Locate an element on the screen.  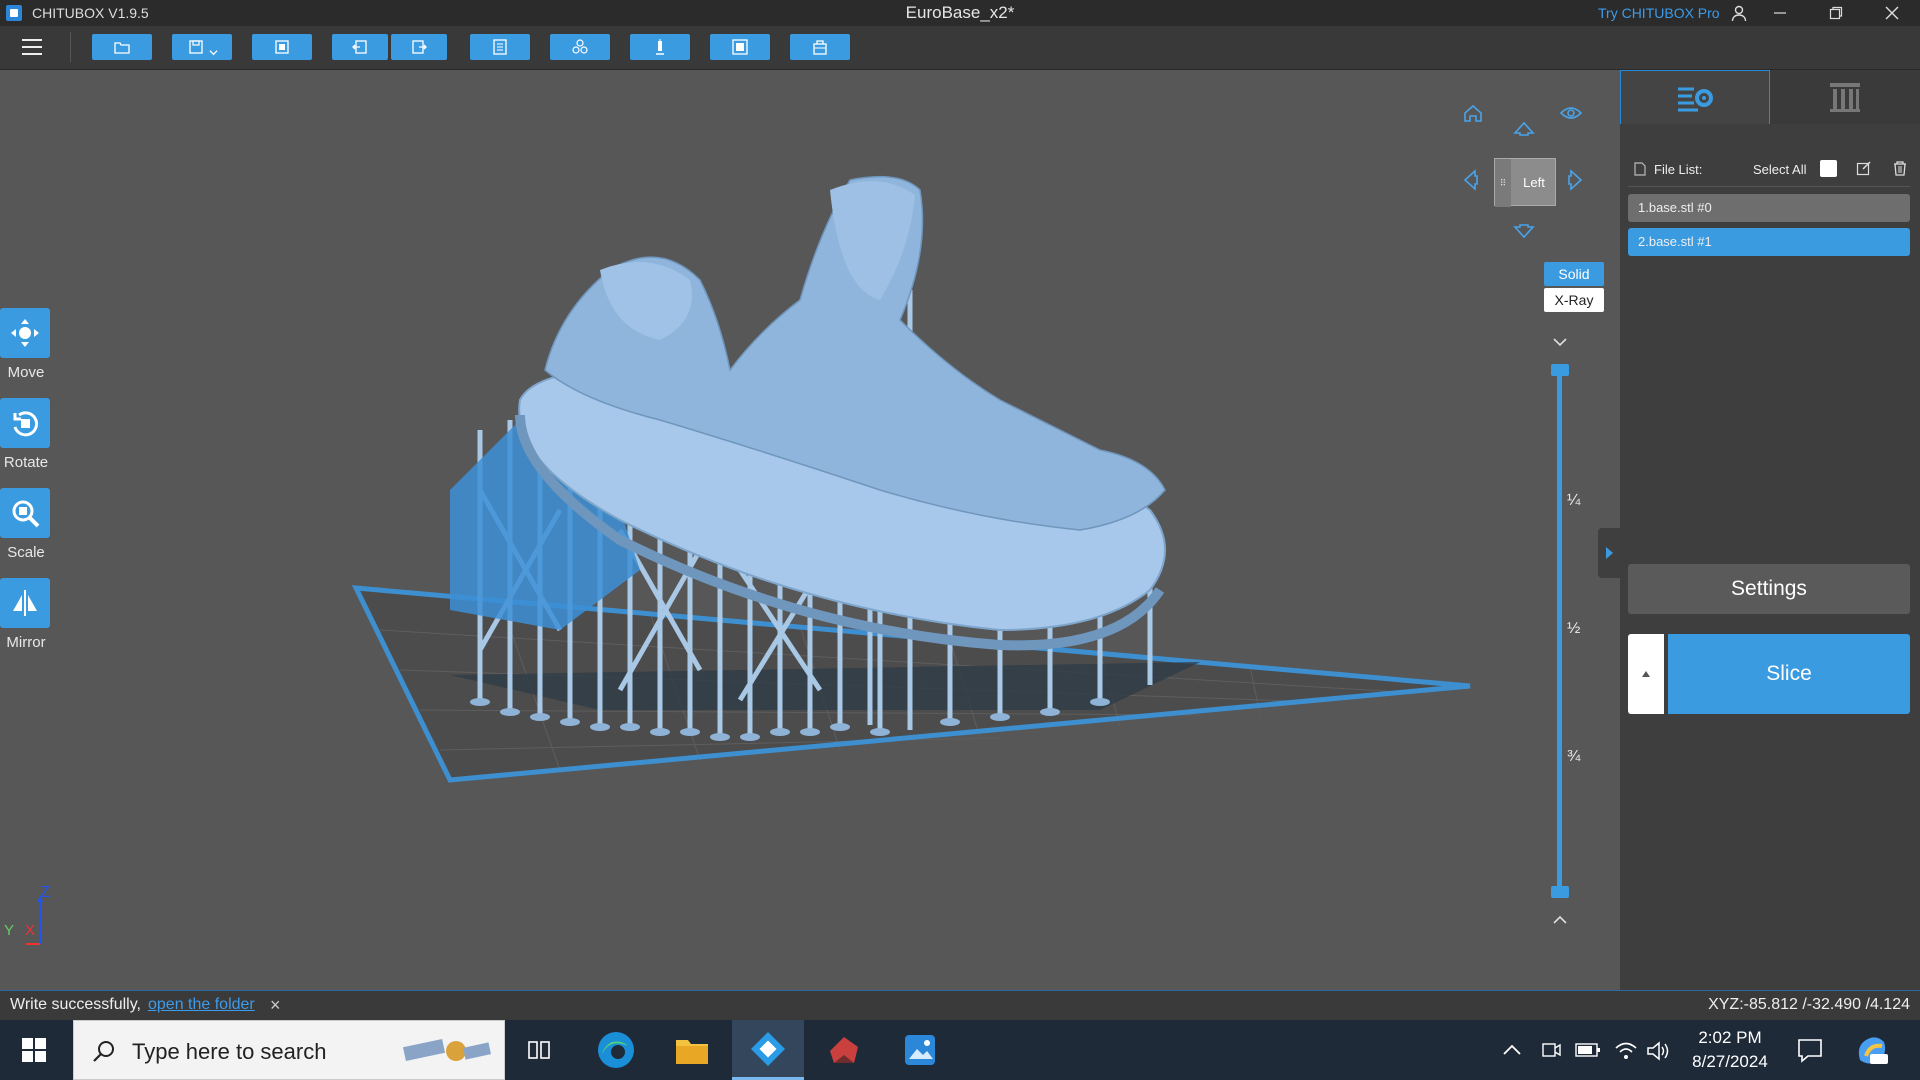
view-left-arrow-icon is located at coordinates (1470, 182).